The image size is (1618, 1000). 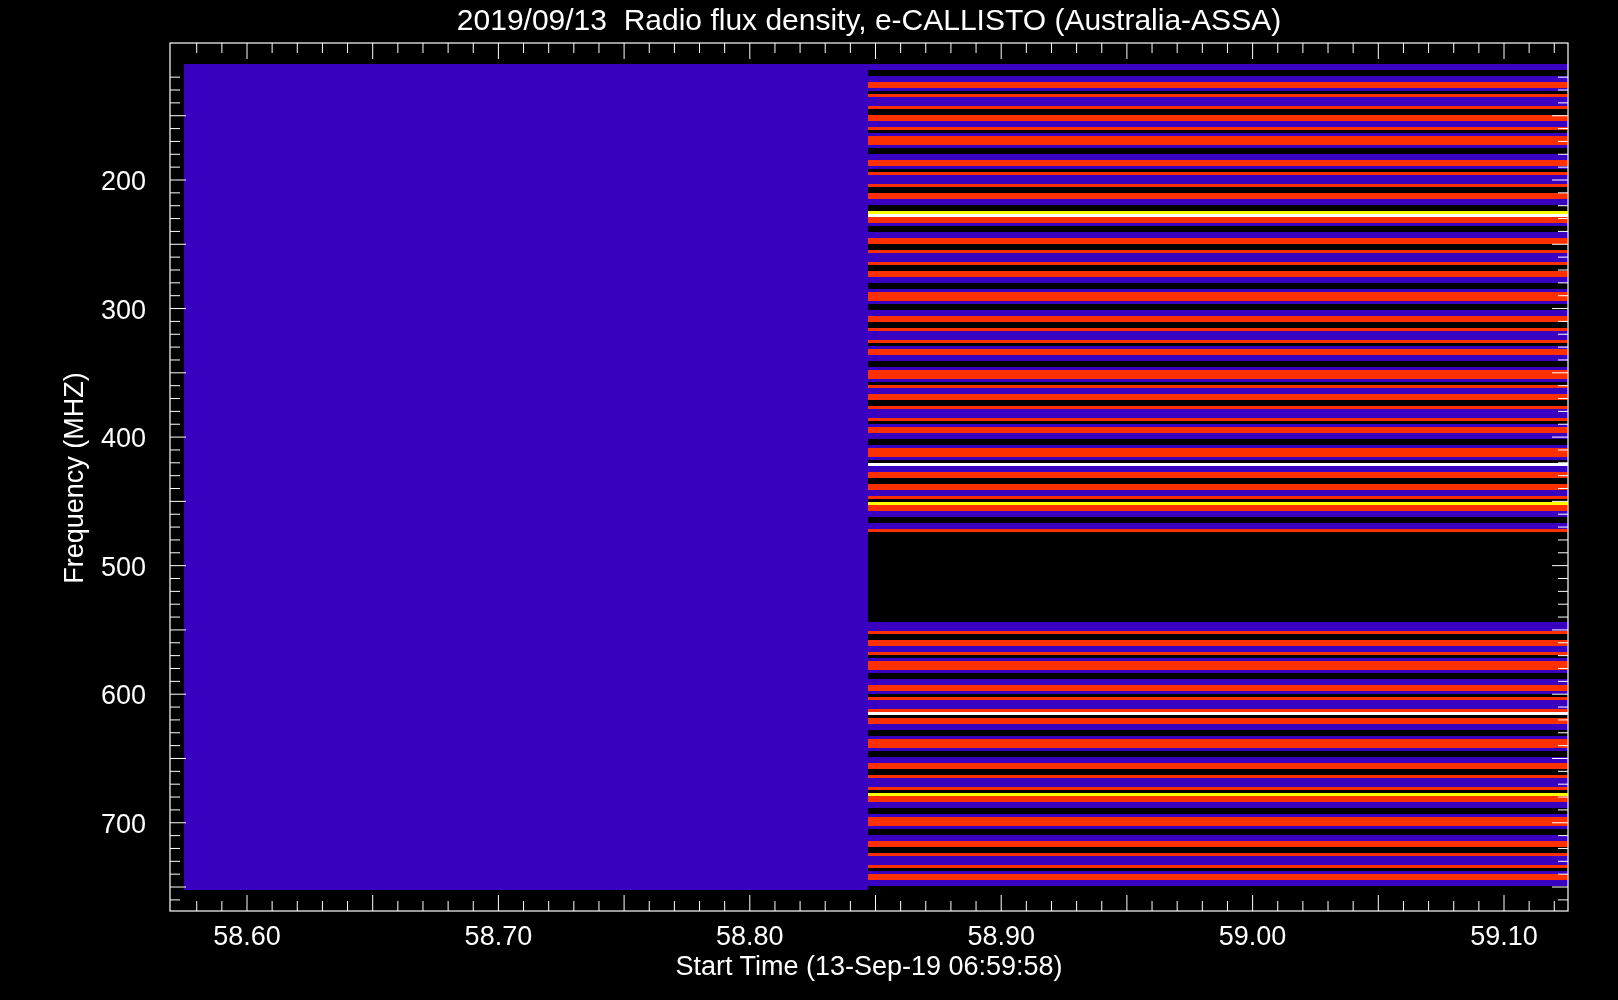 I want to click on x-tick-label: 58.90, so click(x=1001, y=936).